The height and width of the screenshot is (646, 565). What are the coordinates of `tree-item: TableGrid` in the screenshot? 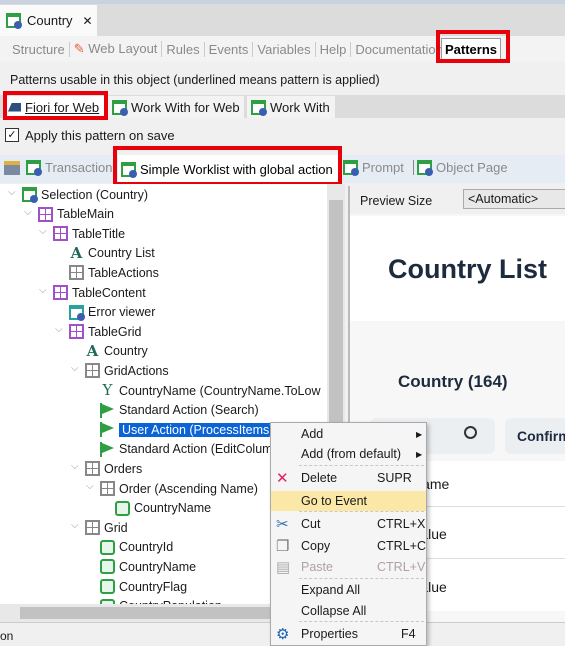 It's located at (105, 331).